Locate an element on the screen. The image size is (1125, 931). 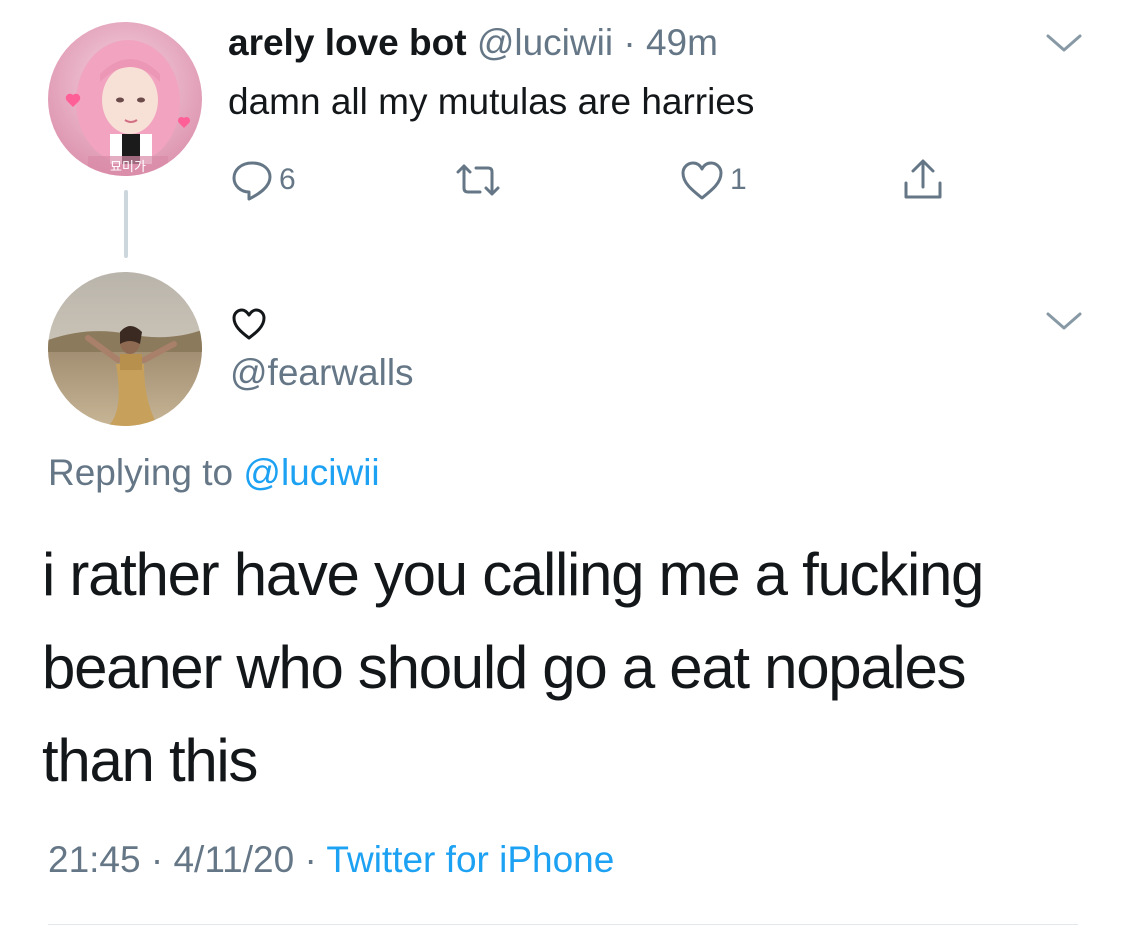
retweet-button is located at coordinates (480, 180).